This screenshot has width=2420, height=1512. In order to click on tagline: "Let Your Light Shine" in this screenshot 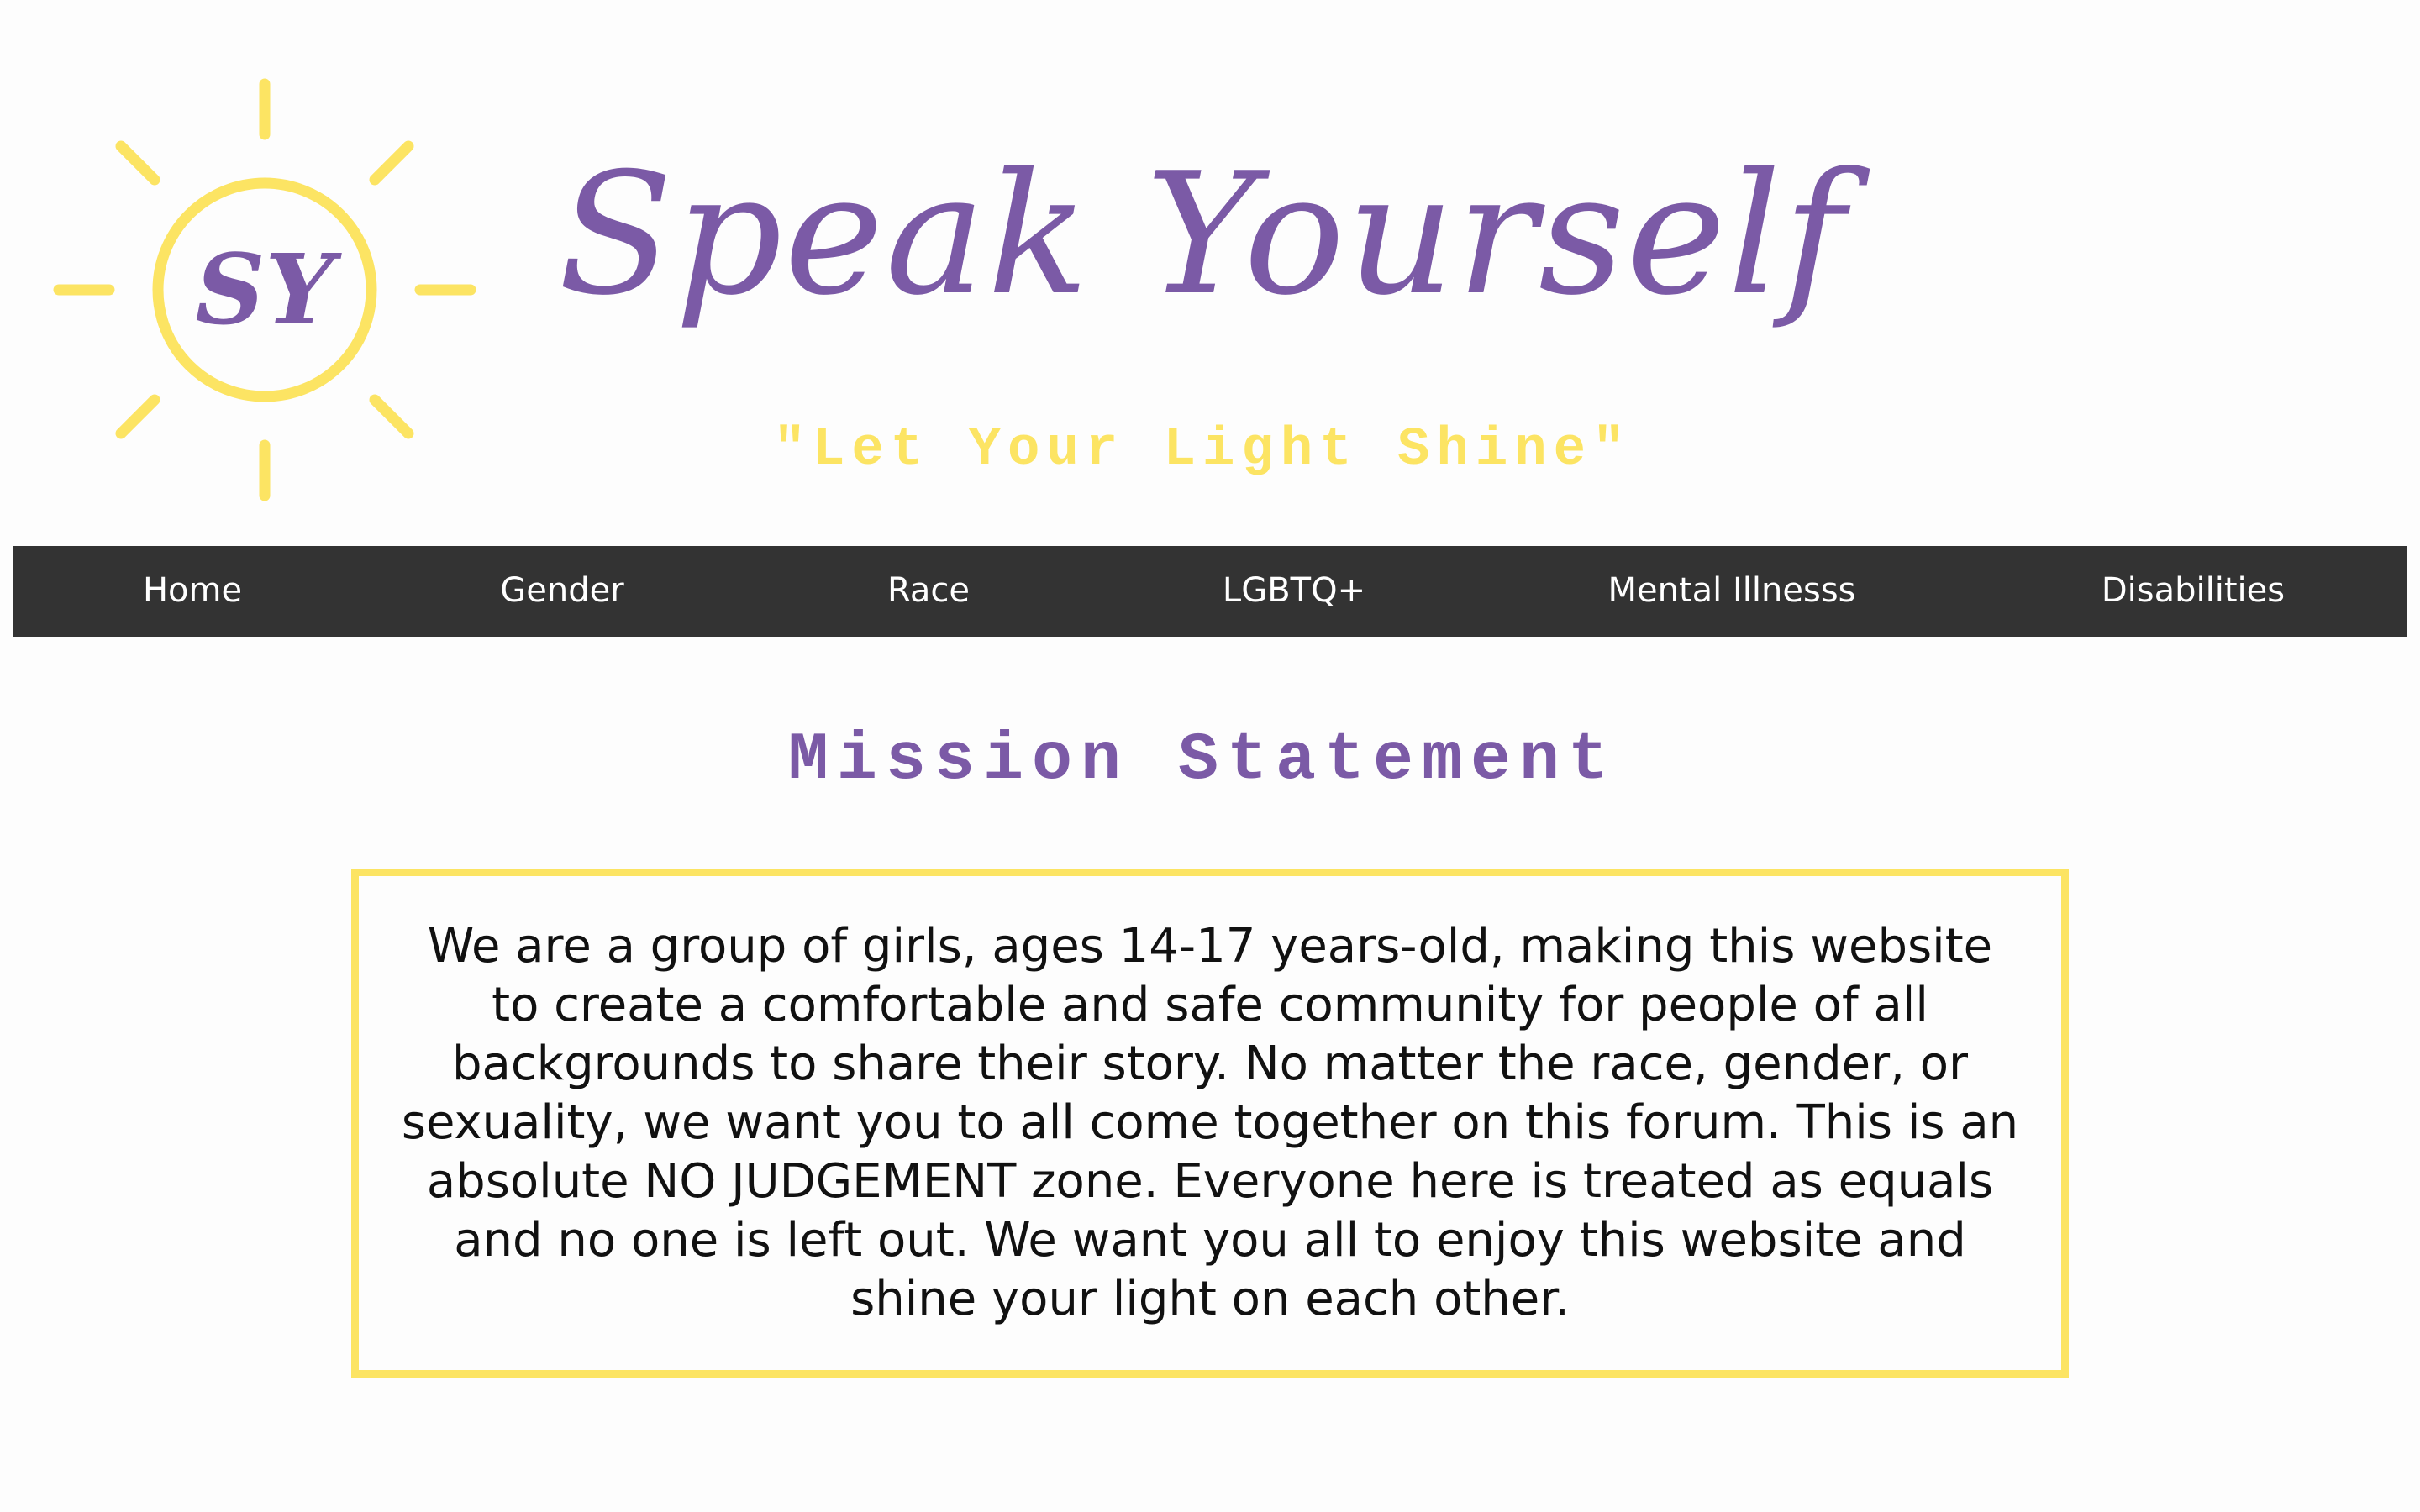, I will do `click(1202, 450)`.